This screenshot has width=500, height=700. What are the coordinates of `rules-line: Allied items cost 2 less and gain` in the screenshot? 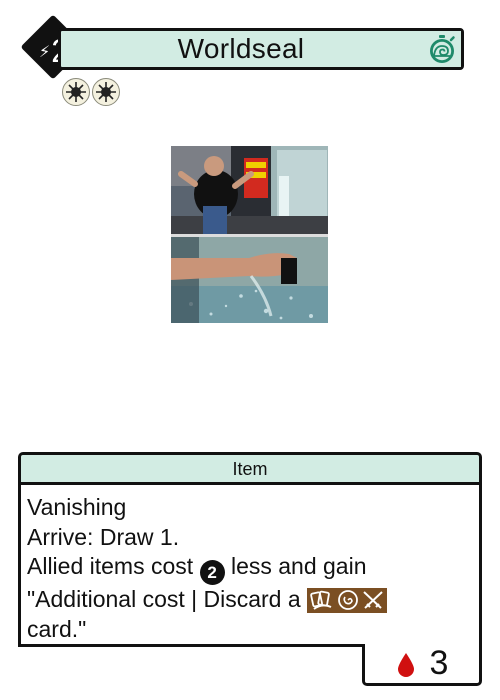 It's located at (250, 569).